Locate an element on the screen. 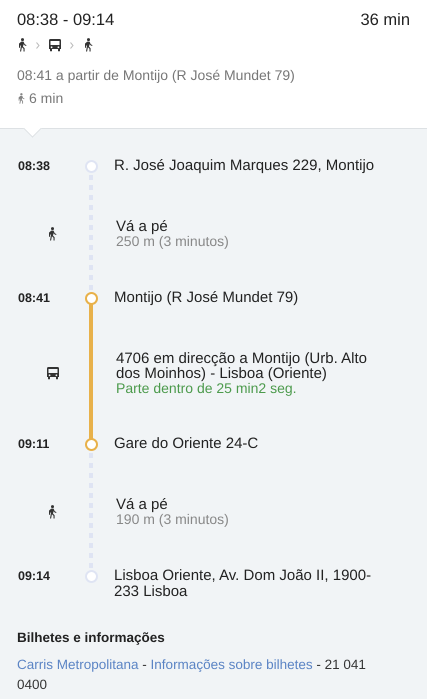  stop-time: 08:41 is located at coordinates (33, 298).